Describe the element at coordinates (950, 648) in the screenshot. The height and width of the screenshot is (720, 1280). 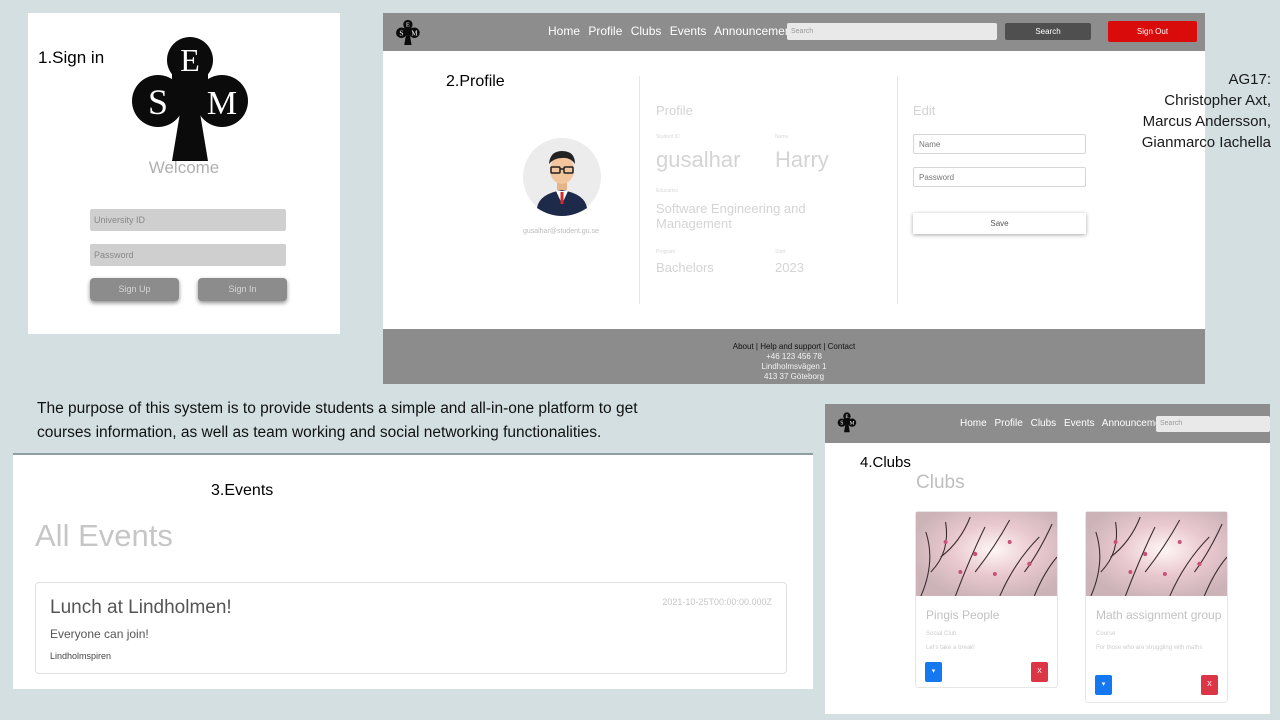
I see `club-description: Let's take a break!` at that location.